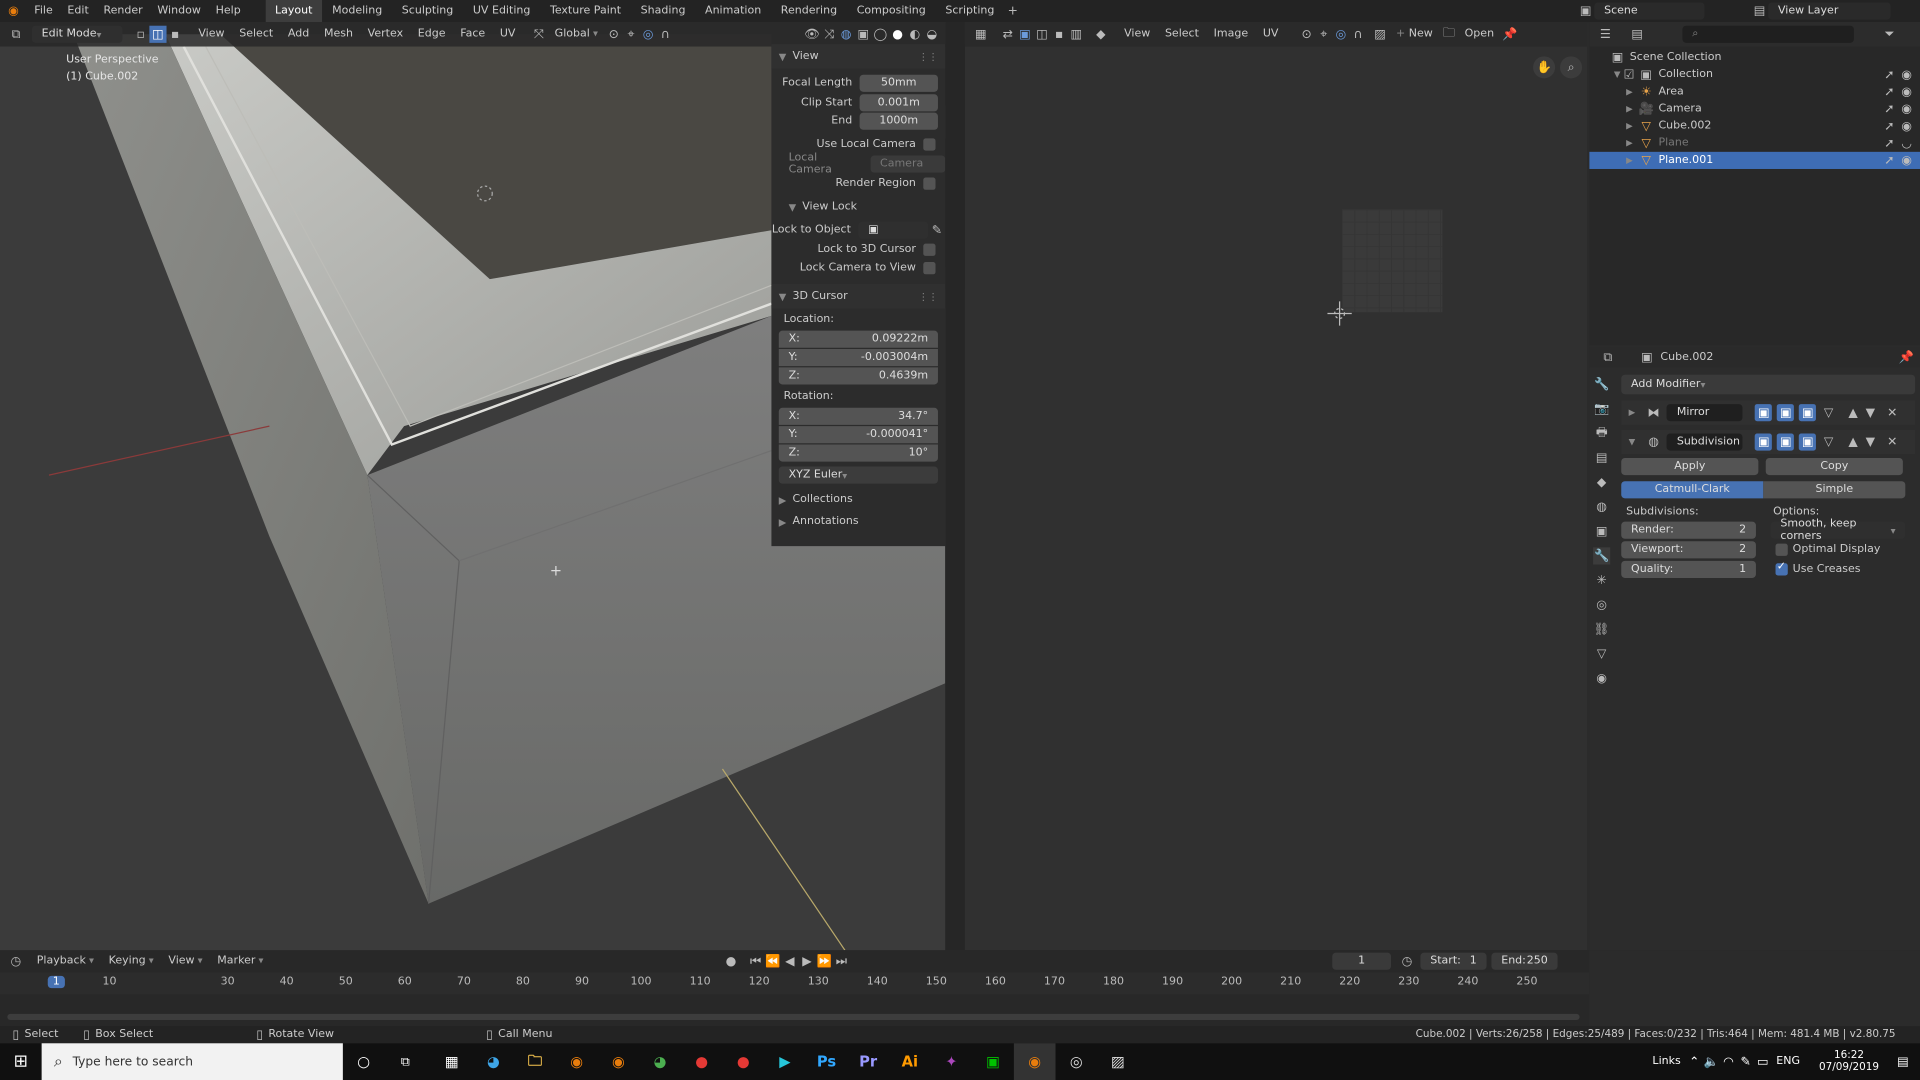 This screenshot has width=1920, height=1080. Describe the element at coordinates (339, 34) in the screenshot. I see `viewport-menu-mesh: Mesh` at that location.